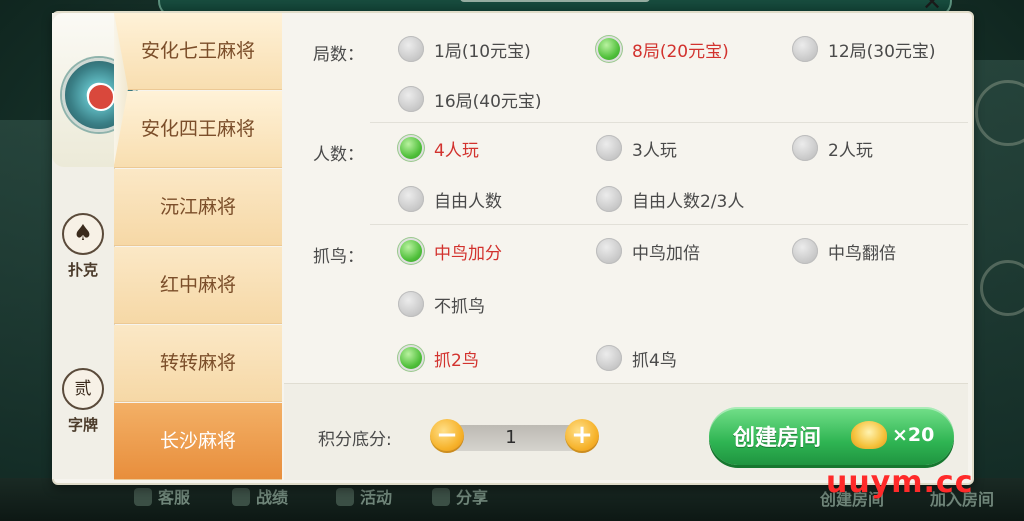 Image resolution: width=1024 pixels, height=521 pixels. Describe the element at coordinates (913, 435) in the screenshot. I see `create-room-cost: ×20` at that location.